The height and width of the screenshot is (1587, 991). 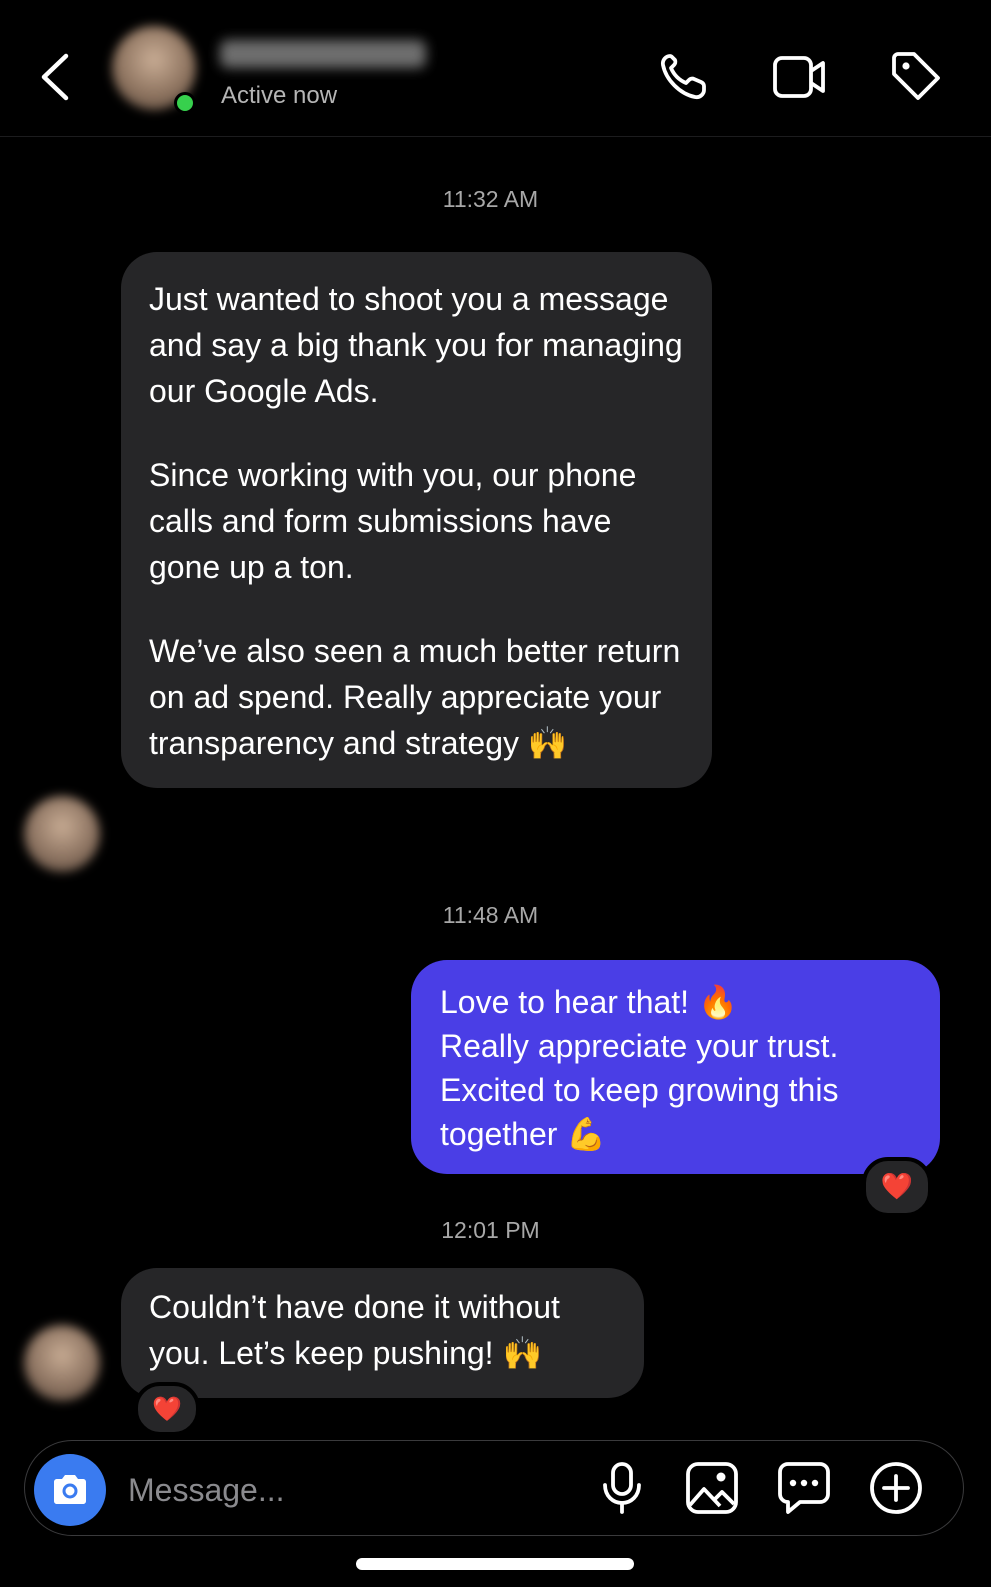 I want to click on plus-circle-icon, so click(x=896, y=1488).